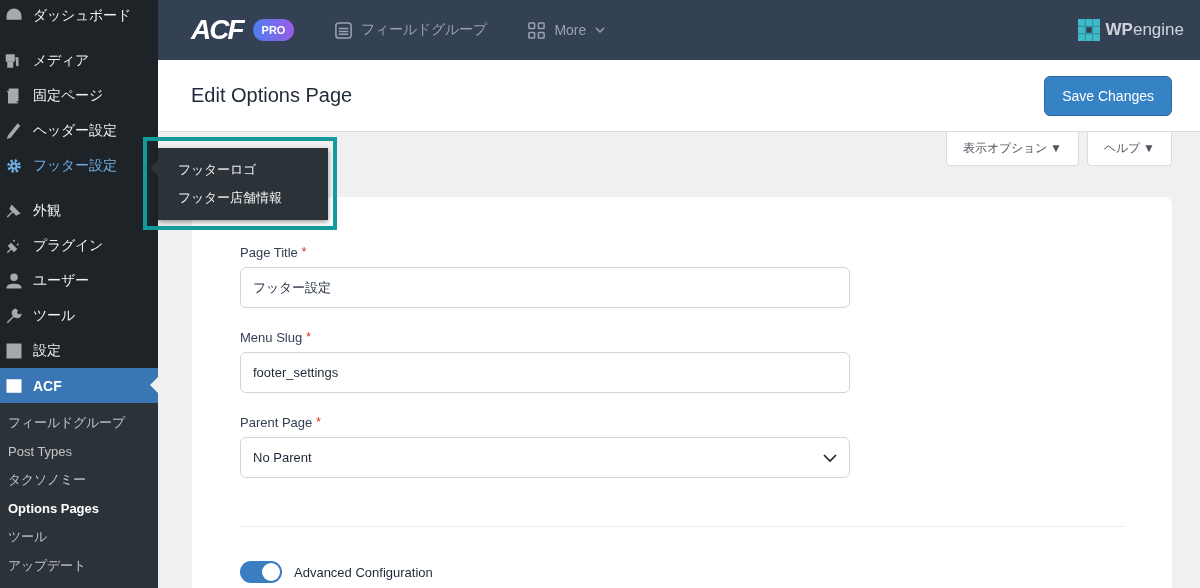  Describe the element at coordinates (79, 537) in the screenshot. I see `submenu-item: ツール` at that location.